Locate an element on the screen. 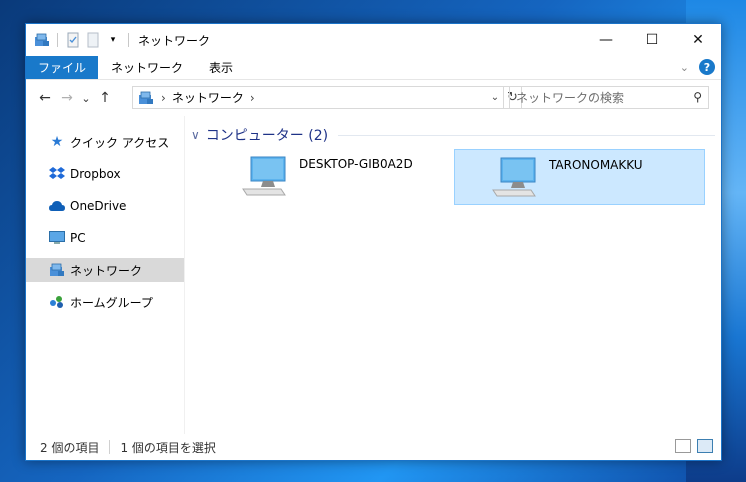 Image resolution: width=746 pixels, height=482 pixels. item-label: DESKTOP-GIB0A2D is located at coordinates (356, 164).